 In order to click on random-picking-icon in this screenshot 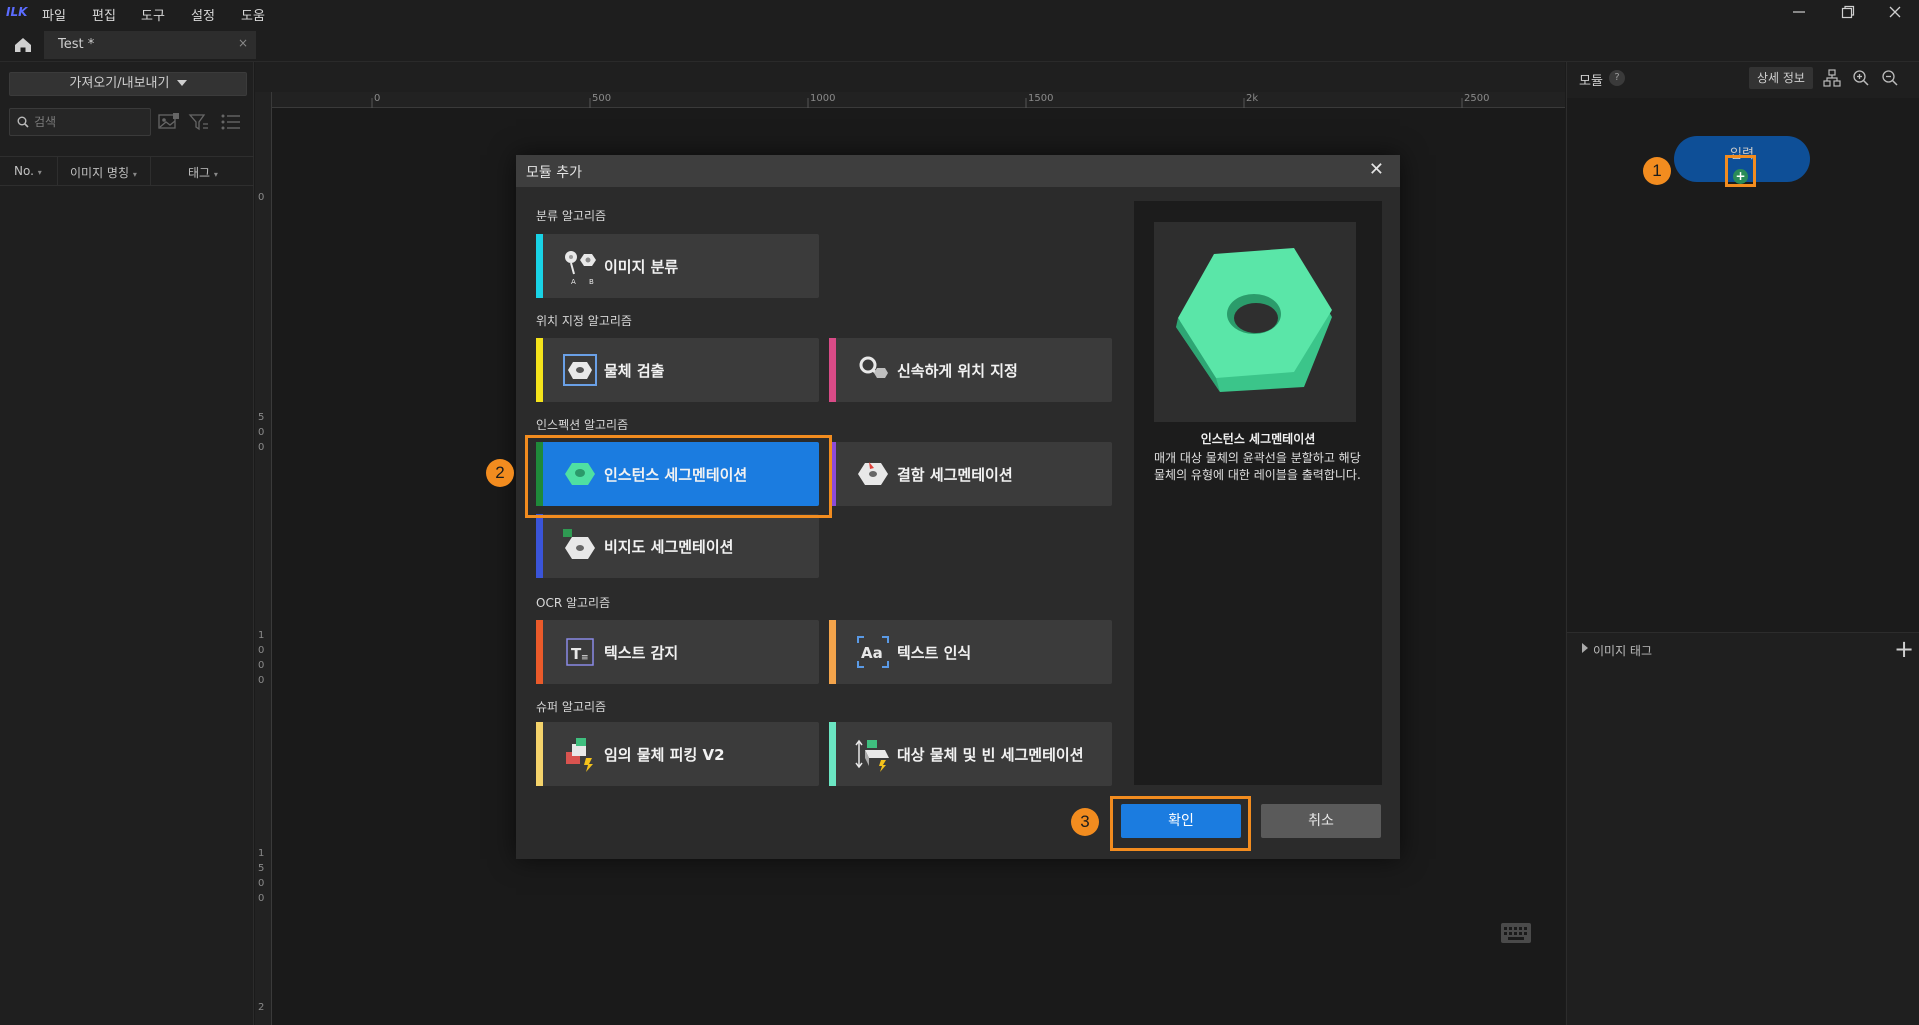, I will do `click(579, 754)`.